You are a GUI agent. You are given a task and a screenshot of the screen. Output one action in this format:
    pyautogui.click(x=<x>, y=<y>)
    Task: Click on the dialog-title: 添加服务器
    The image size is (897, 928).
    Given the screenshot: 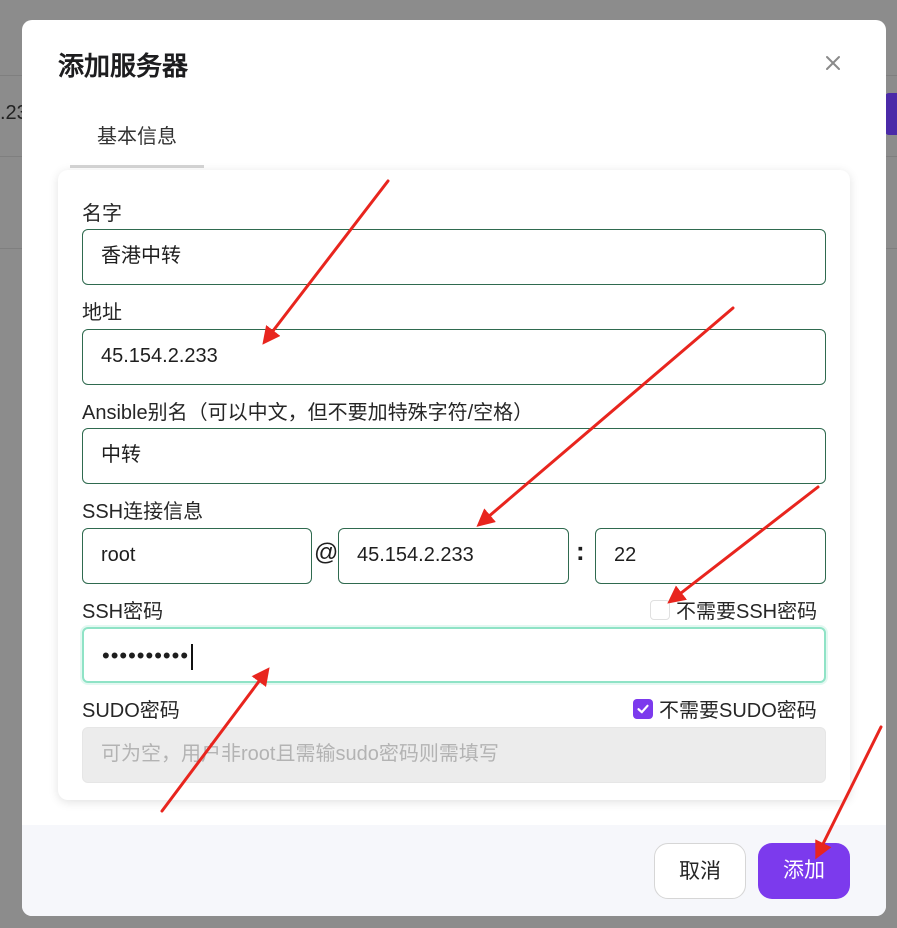 What is the action you would take?
    pyautogui.click(x=123, y=66)
    